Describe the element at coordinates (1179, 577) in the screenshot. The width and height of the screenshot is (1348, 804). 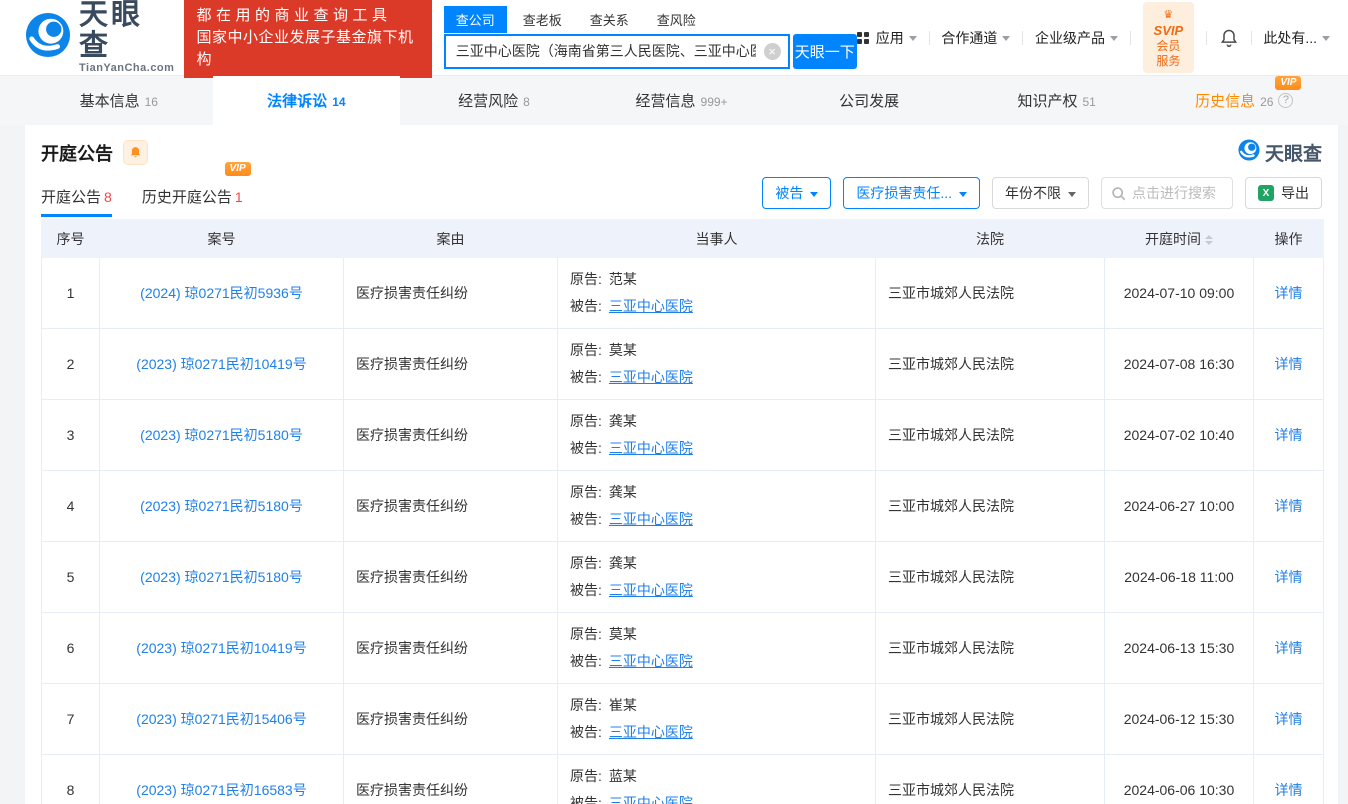
I see `hearing-time-cell: 2024-06-18 11:00` at that location.